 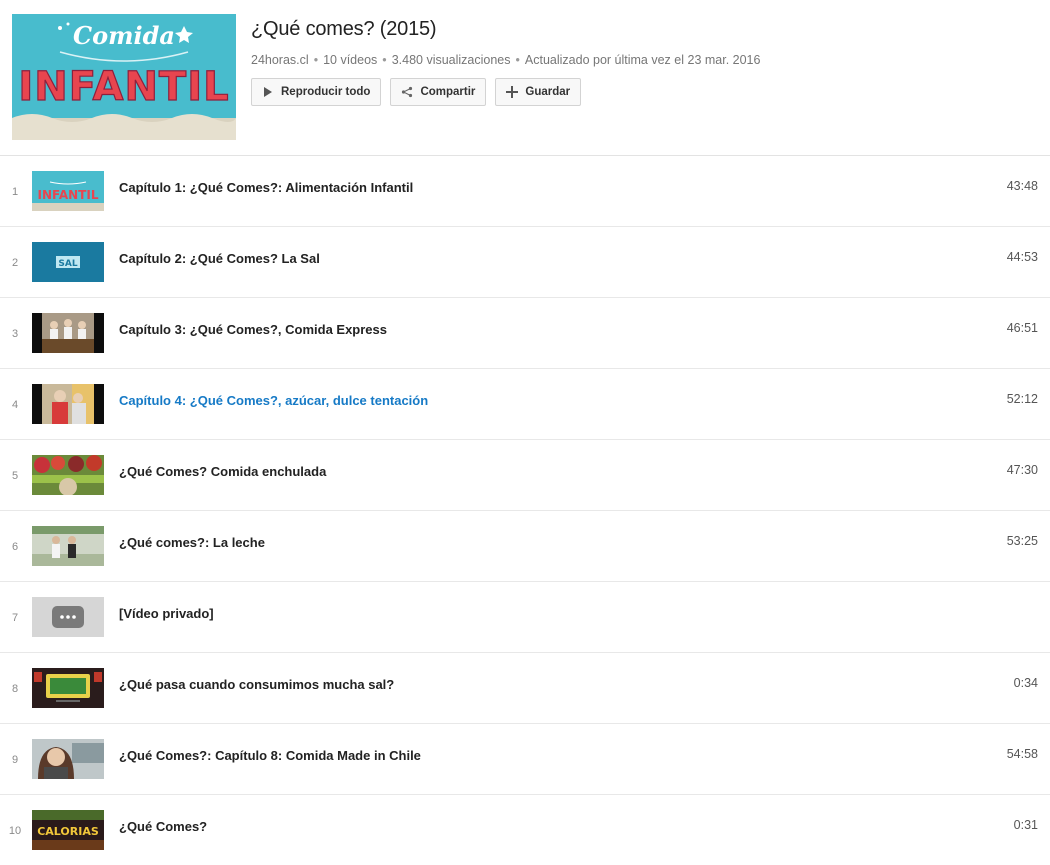 I want to click on playlist-title: ¿Qué comes? (2015), so click(x=344, y=29).